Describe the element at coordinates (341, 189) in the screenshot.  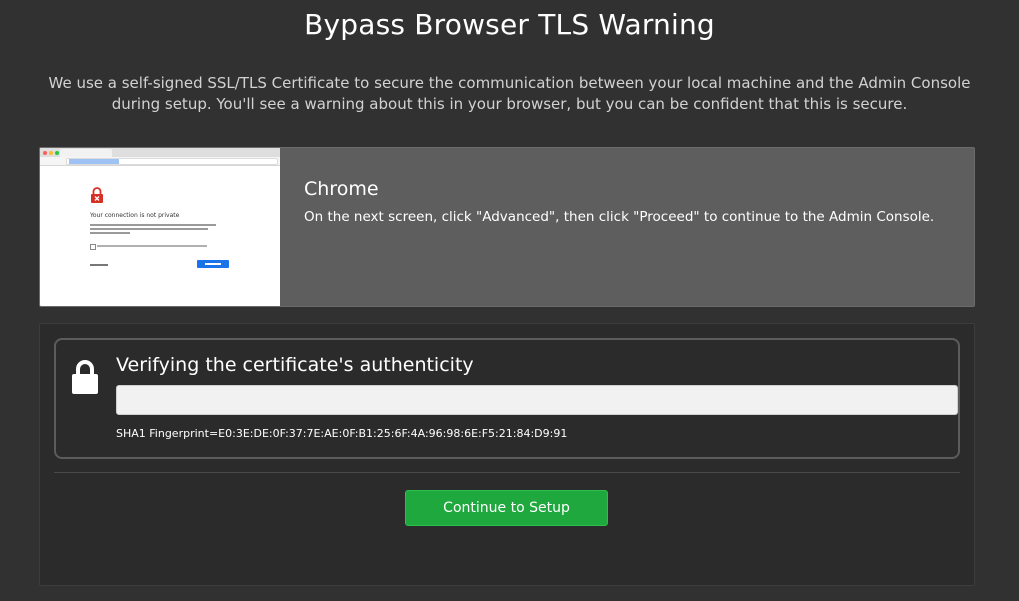
I see `browser-name: Chrome` at that location.